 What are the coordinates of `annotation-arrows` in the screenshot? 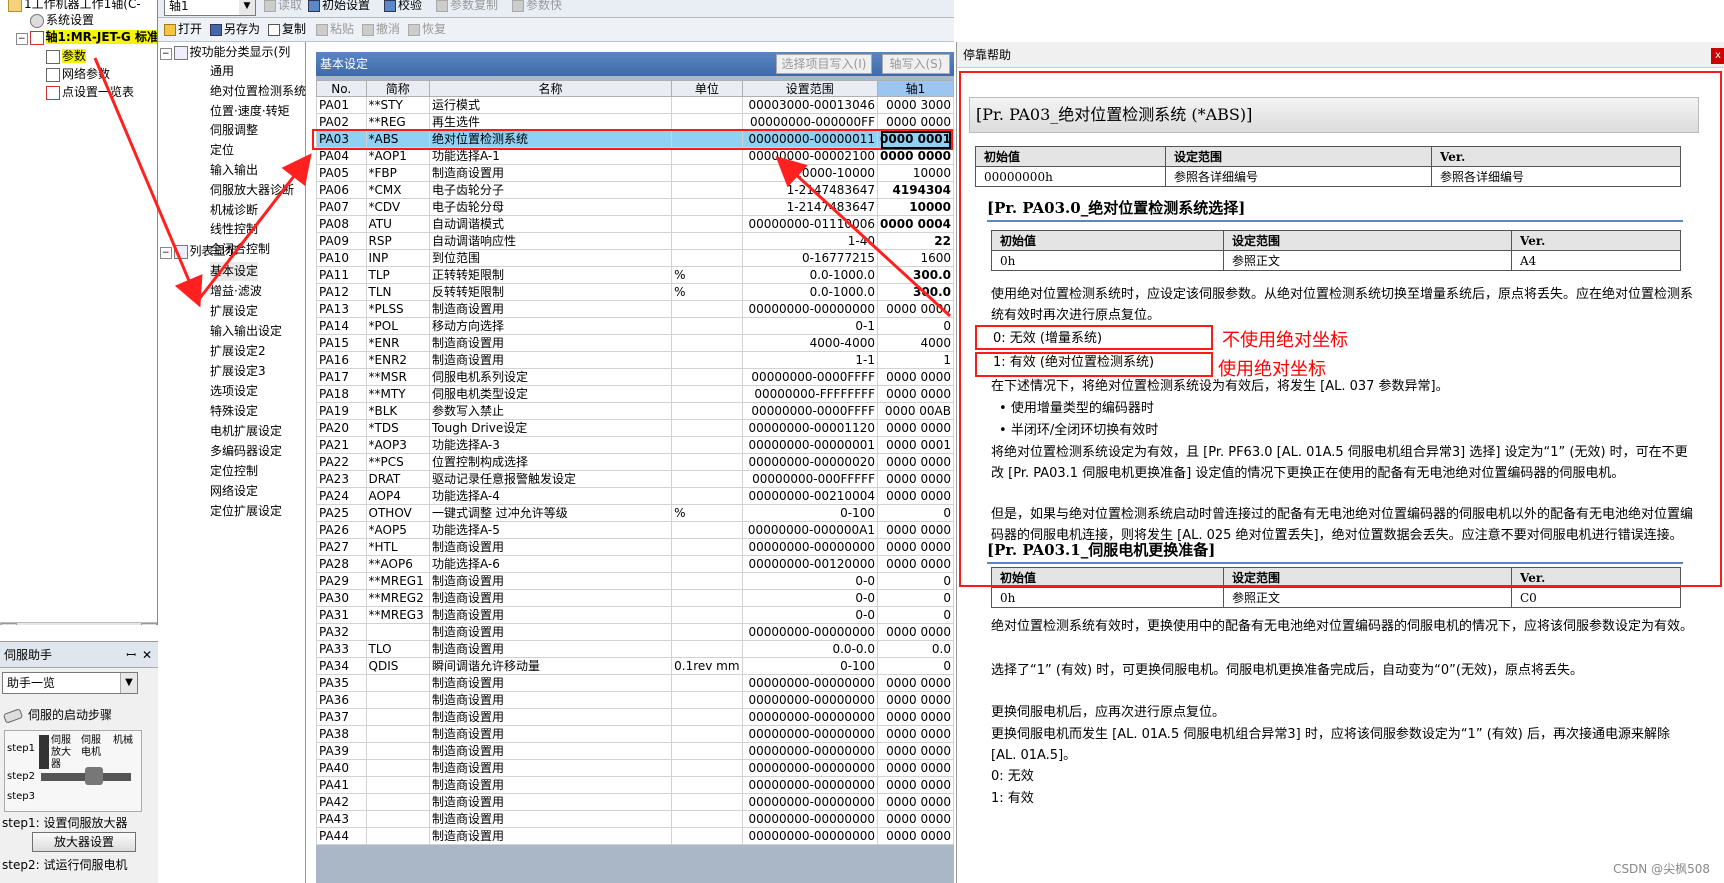 It's located at (522, 187).